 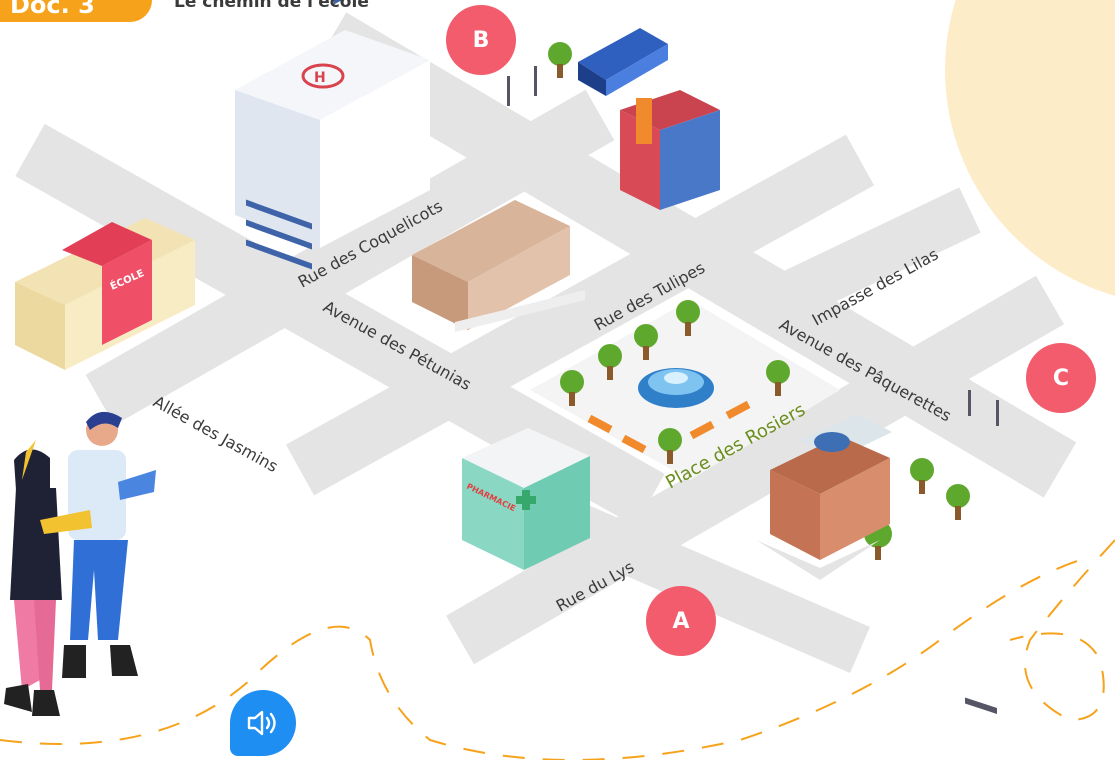 I want to click on marker-b: B, so click(x=481, y=40).